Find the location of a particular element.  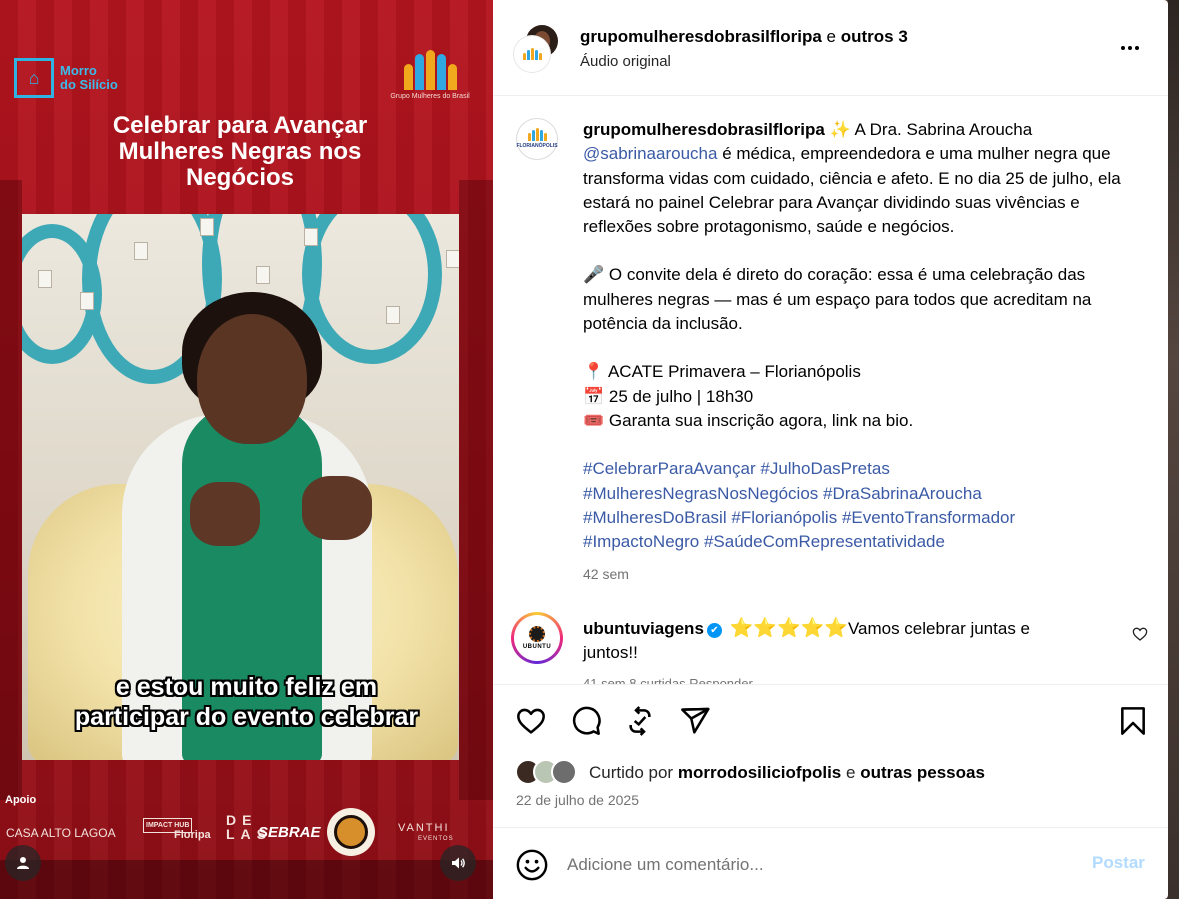

add-comment-bar: Postar is located at coordinates (830, 863).